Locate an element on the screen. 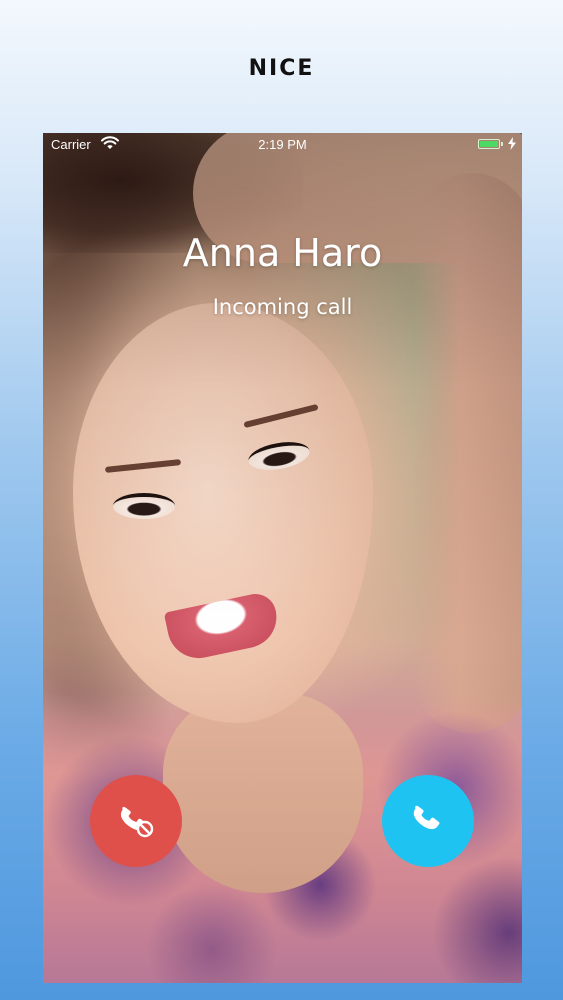 This screenshot has width=563, height=1000. phone-accept-icon is located at coordinates (428, 821).